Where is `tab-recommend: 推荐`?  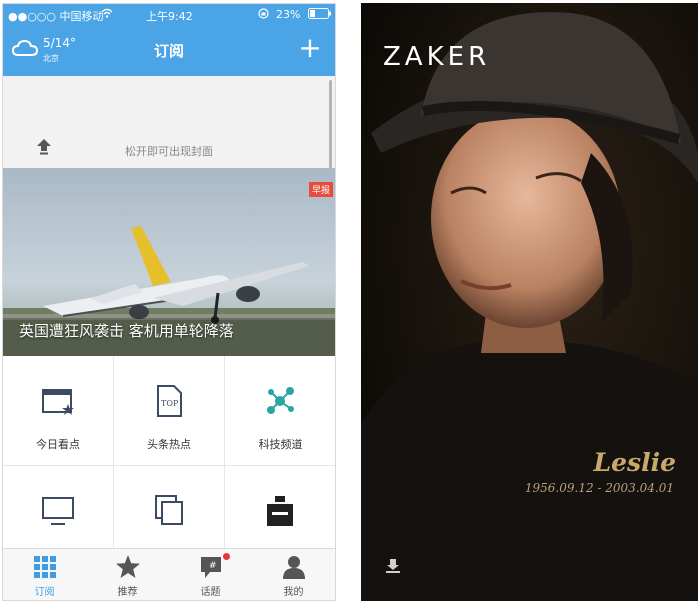 tab-recommend: 推荐 is located at coordinates (127, 574).